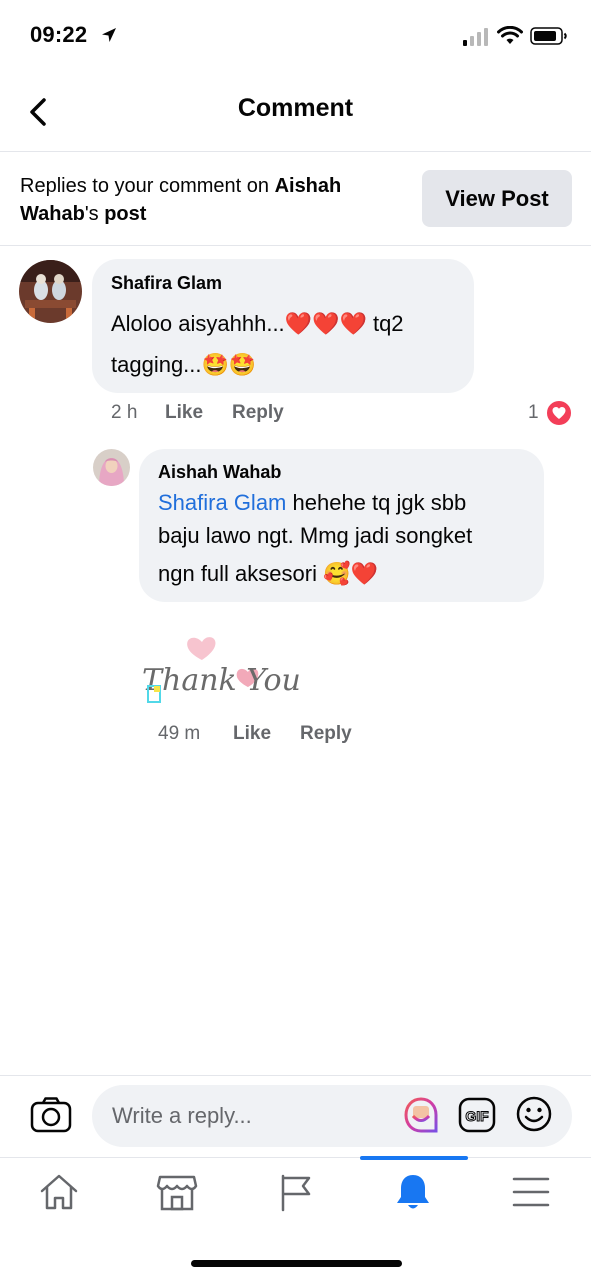  What do you see at coordinates (219, 472) in the screenshot?
I see `comment-author: Aishah Wahab` at bounding box center [219, 472].